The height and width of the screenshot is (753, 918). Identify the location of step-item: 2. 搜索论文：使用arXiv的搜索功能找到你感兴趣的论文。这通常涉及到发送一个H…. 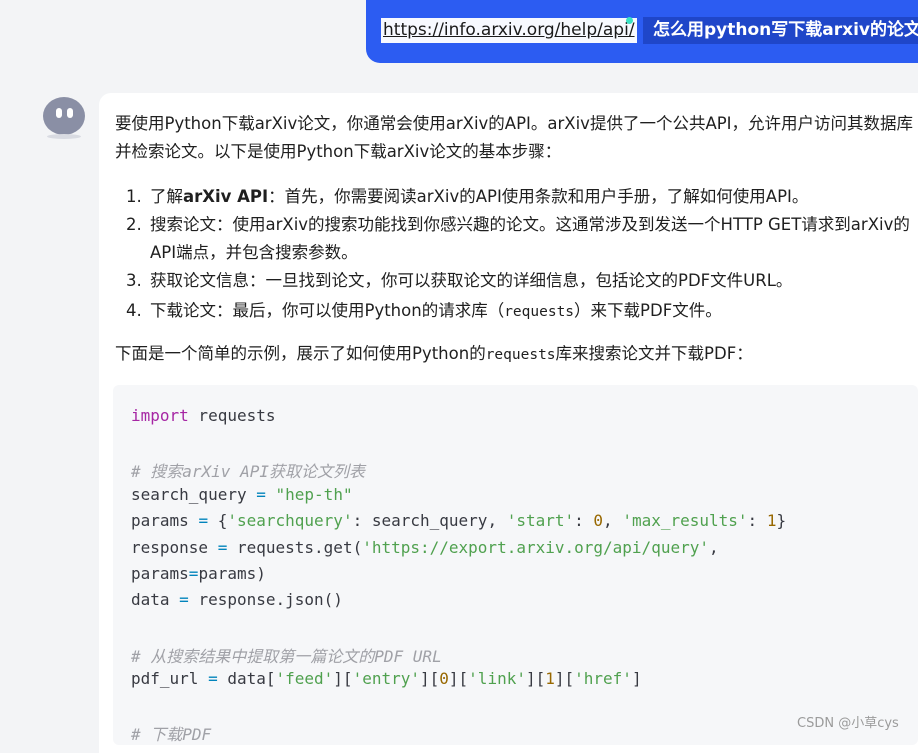
(521, 239).